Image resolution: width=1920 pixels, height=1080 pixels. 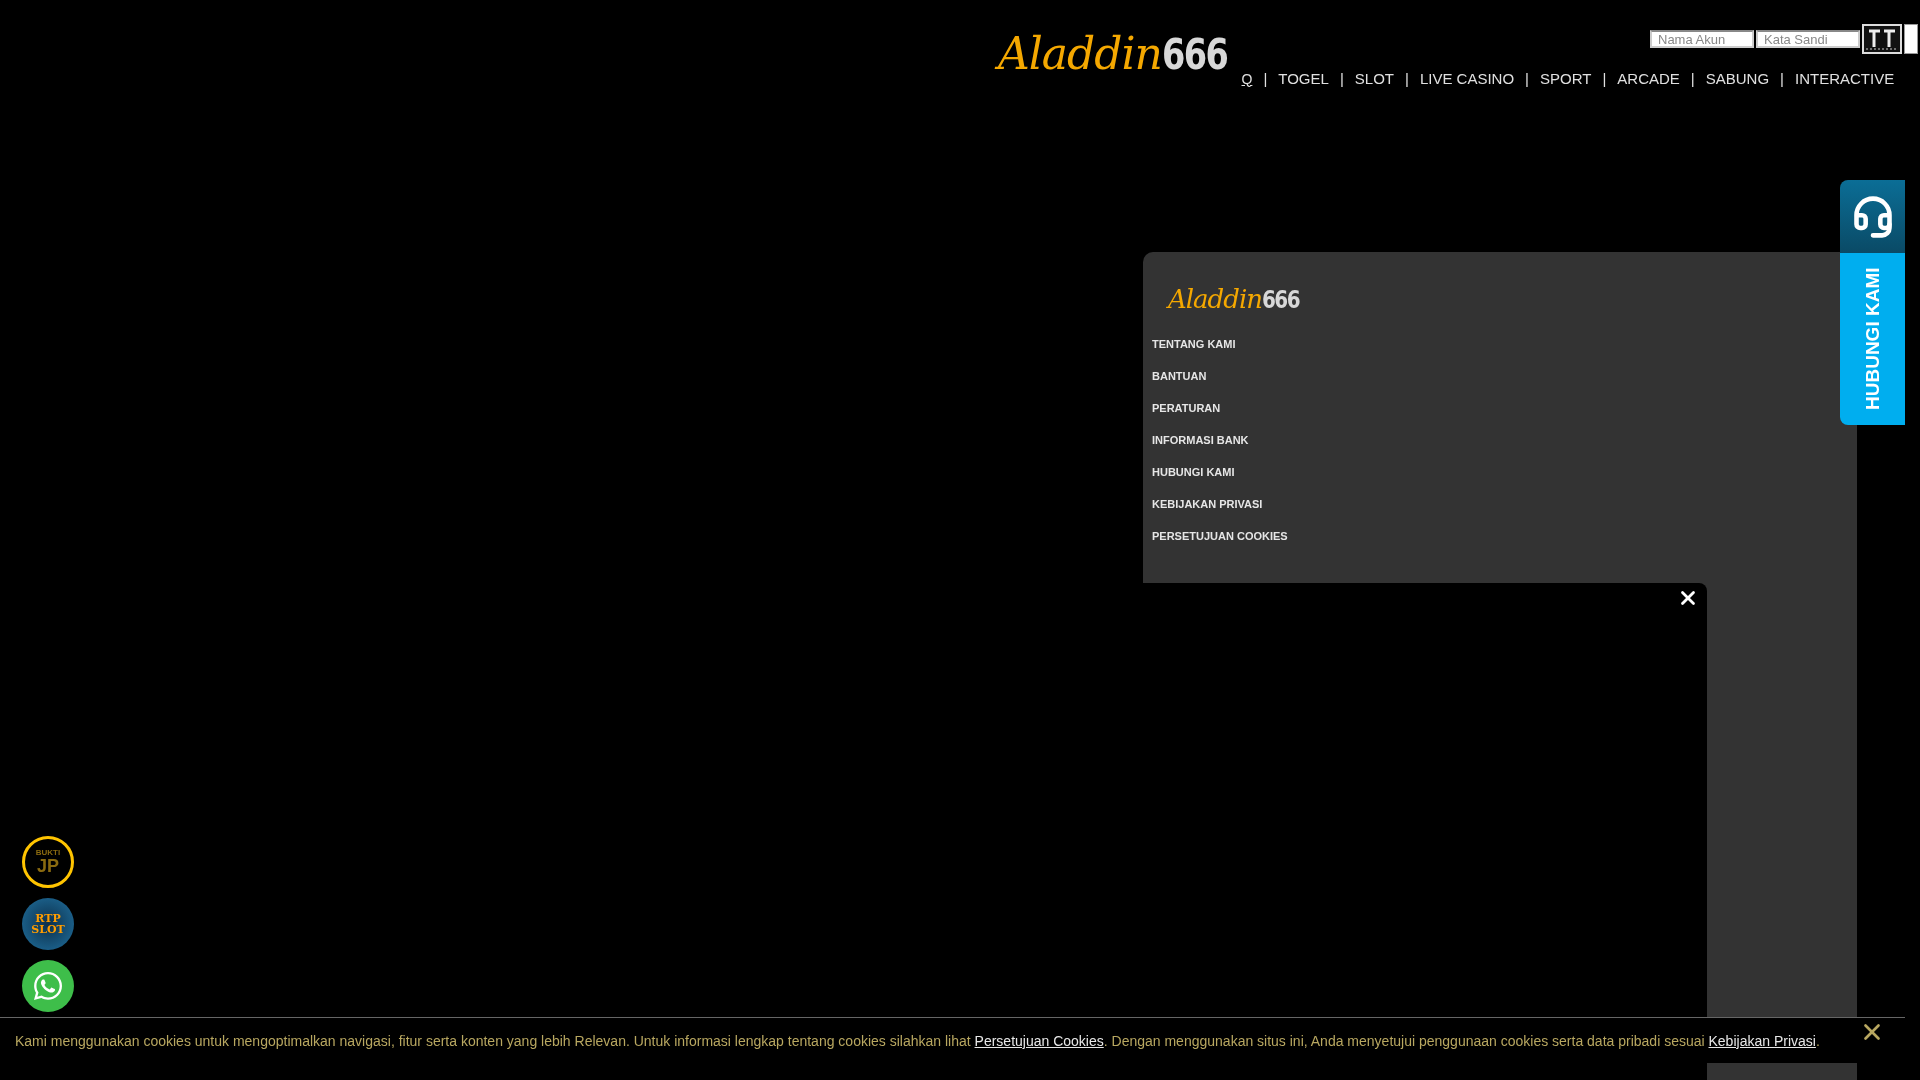 What do you see at coordinates (1872, 216) in the screenshot?
I see `headset-panel` at bounding box center [1872, 216].